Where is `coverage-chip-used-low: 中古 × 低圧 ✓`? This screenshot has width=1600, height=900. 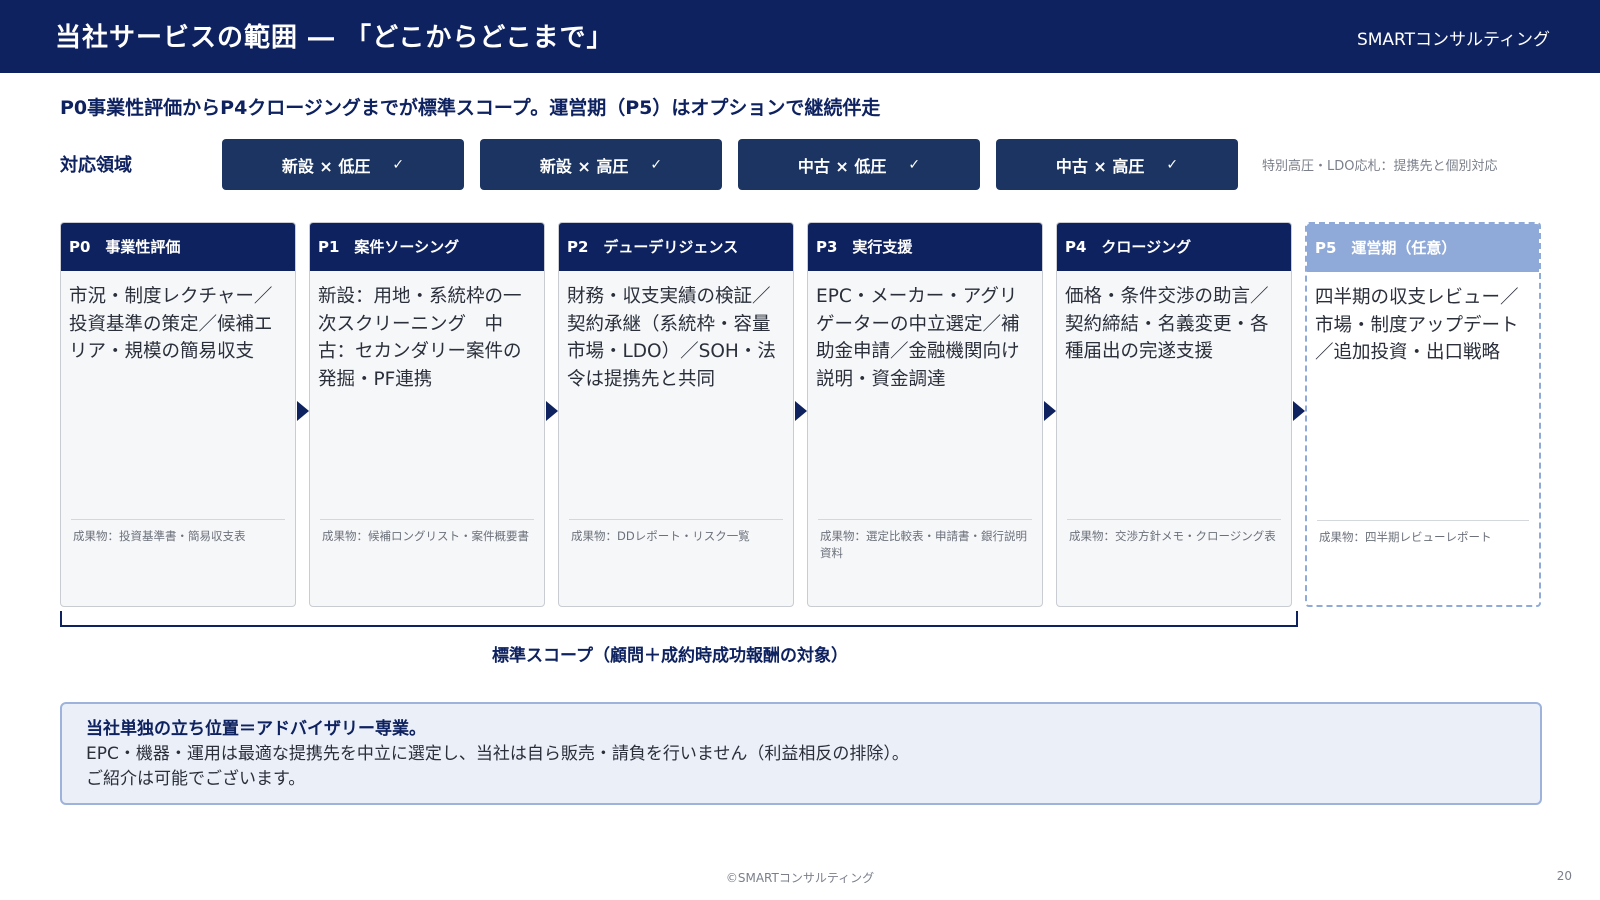 coverage-chip-used-low: 中古 × 低圧 ✓ is located at coordinates (859, 164).